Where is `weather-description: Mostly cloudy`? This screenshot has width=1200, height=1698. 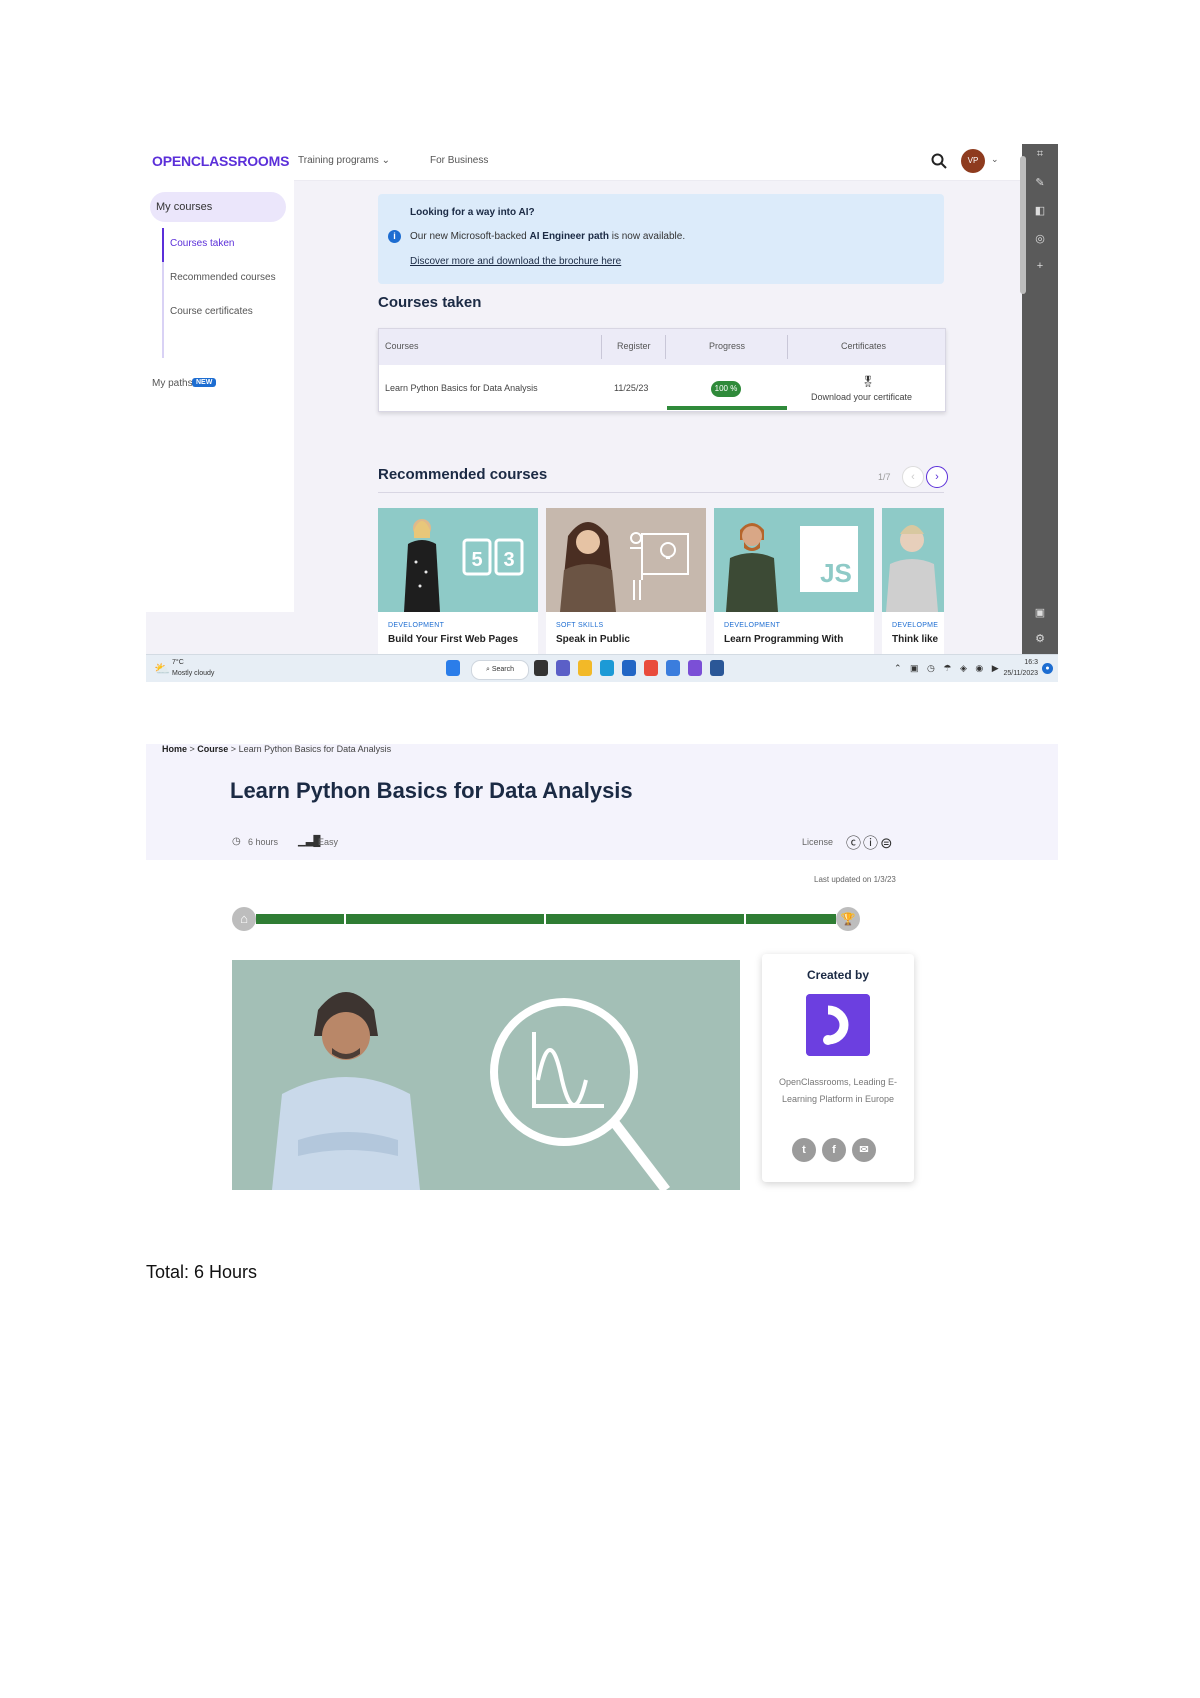 weather-description: Mostly cloudy is located at coordinates (193, 673).